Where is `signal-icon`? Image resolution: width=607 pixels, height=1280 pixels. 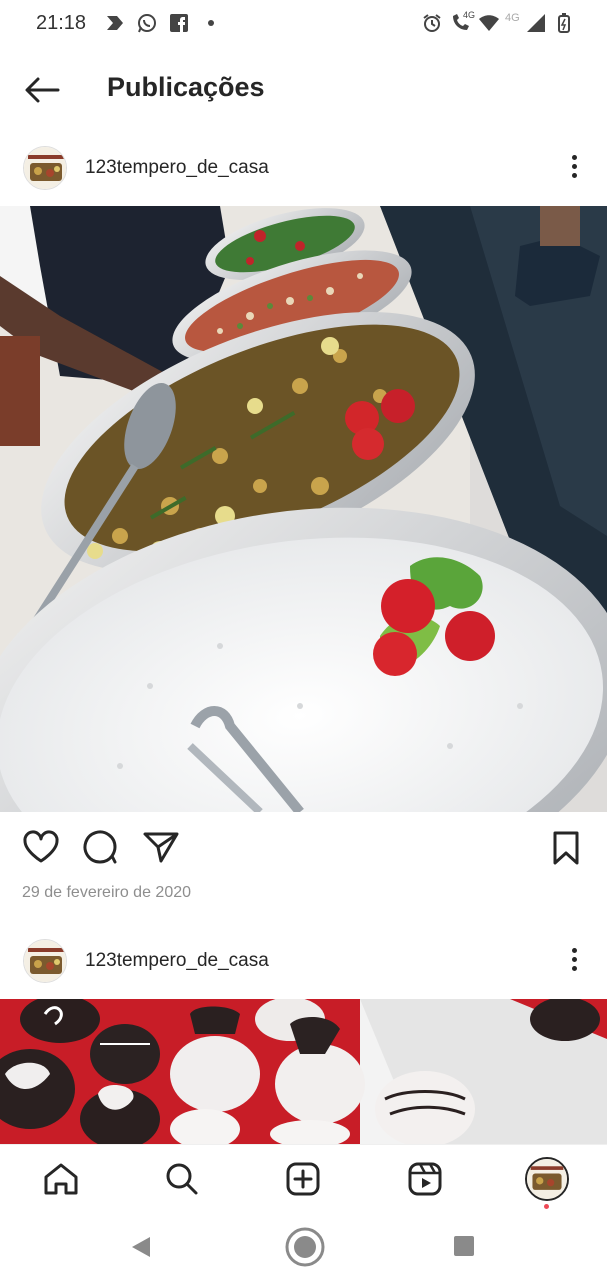 signal-icon is located at coordinates (536, 23).